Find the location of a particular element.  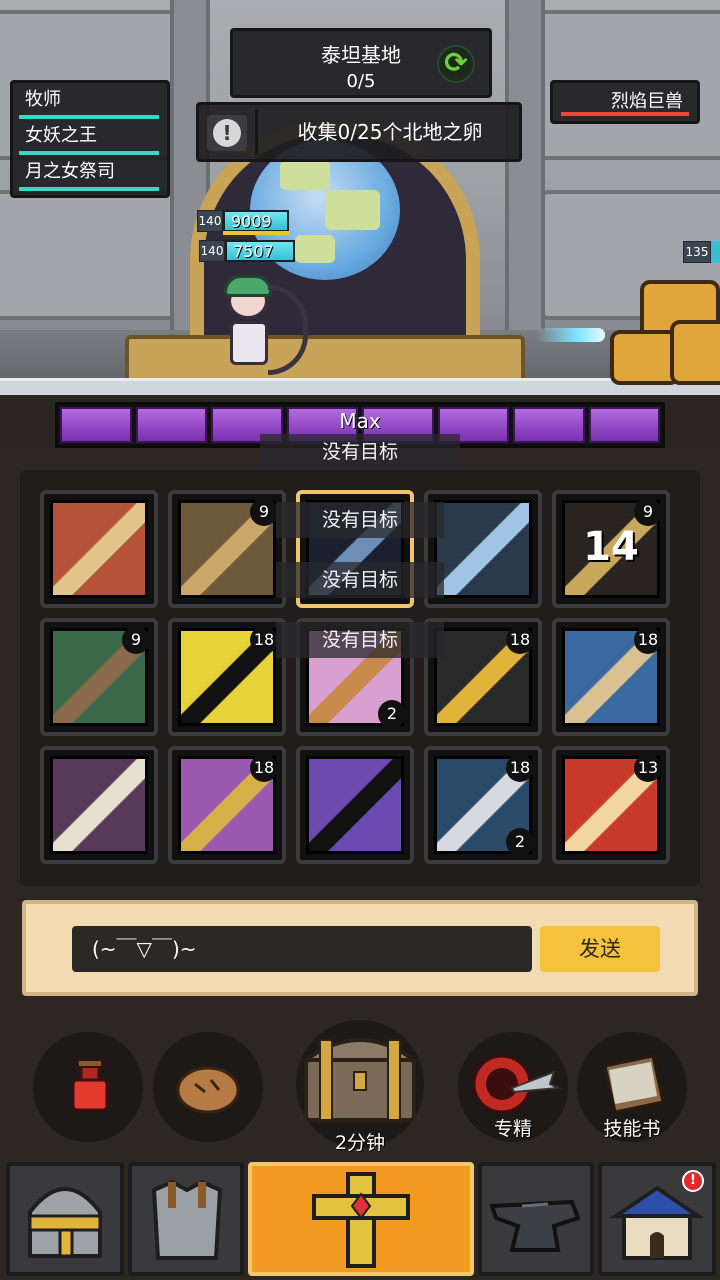

party-member: 牧师 is located at coordinates (90, 101).